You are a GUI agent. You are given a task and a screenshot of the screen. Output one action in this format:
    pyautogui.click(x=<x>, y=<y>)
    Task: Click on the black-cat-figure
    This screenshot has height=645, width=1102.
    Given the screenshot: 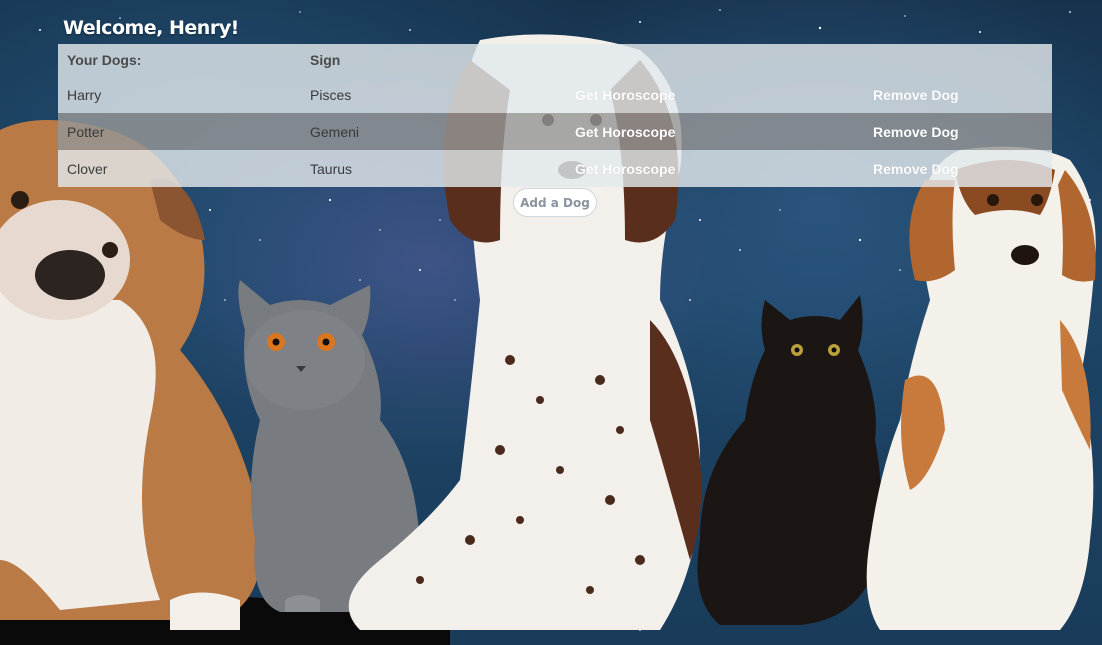 What is the action you would take?
    pyautogui.click(x=789, y=460)
    